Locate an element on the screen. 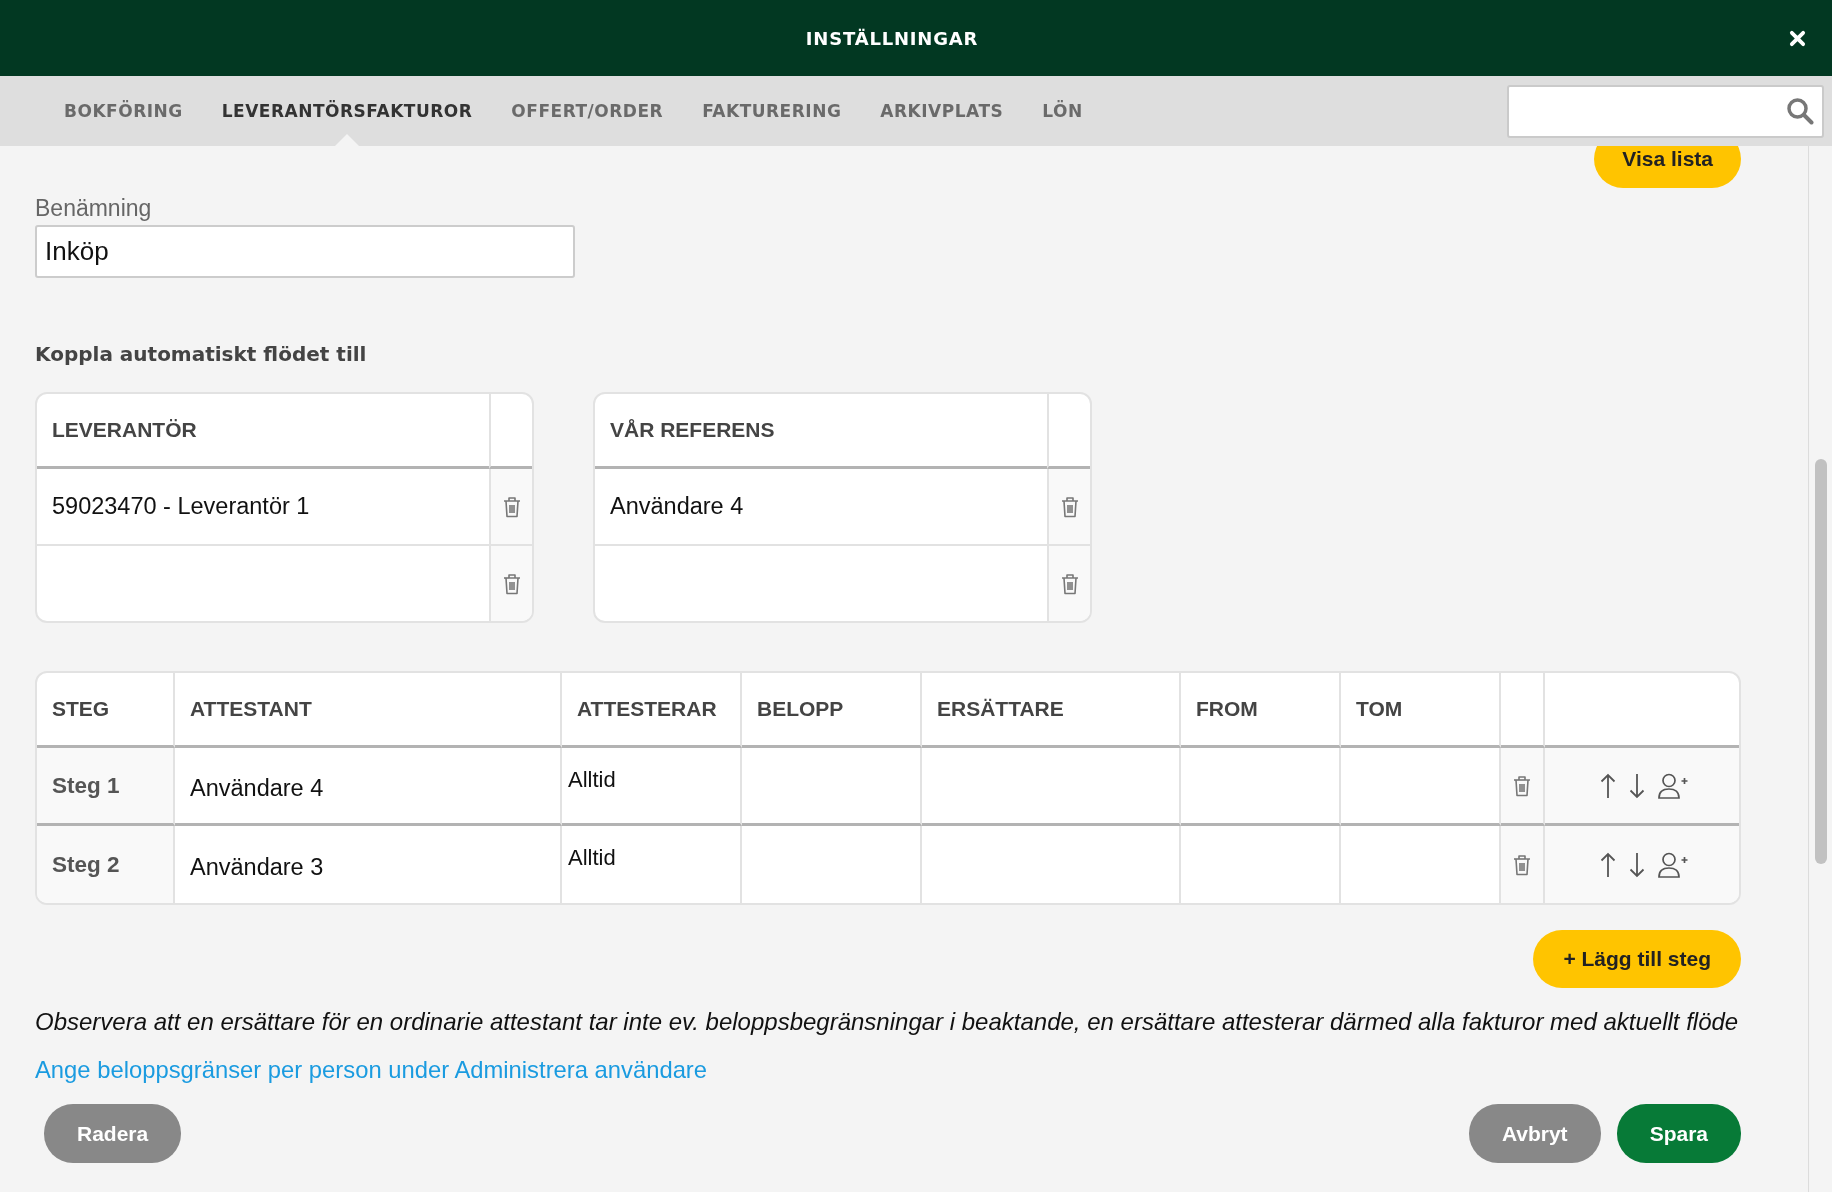 Image resolution: width=1832 pixels, height=1192 pixels. window-title: INSTÄLLNINGAR is located at coordinates (892, 38).